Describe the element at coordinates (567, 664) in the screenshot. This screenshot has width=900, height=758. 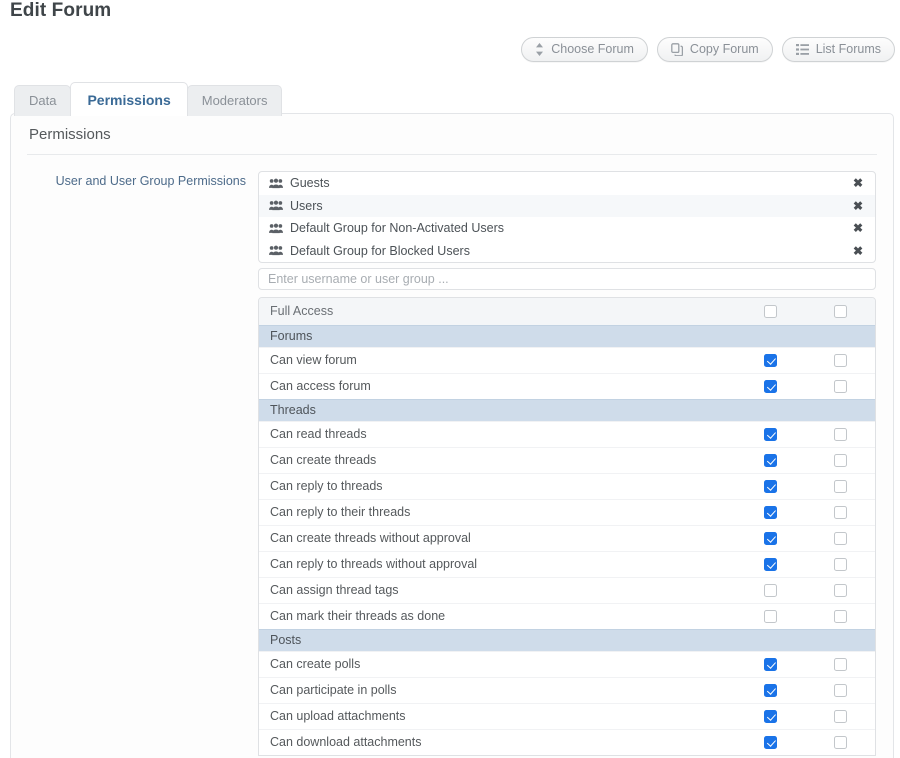
I see `permission-row: Can create polls` at that location.